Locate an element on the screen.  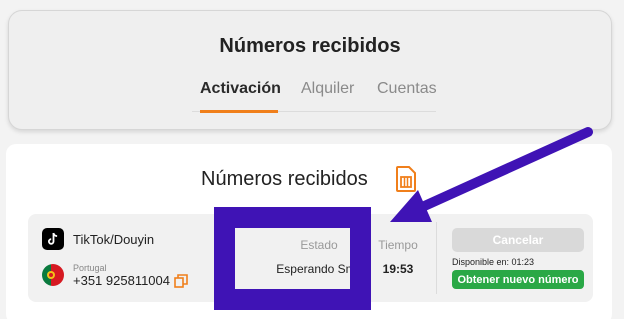
country-info: Portugal +351 925811004 is located at coordinates (115, 275).